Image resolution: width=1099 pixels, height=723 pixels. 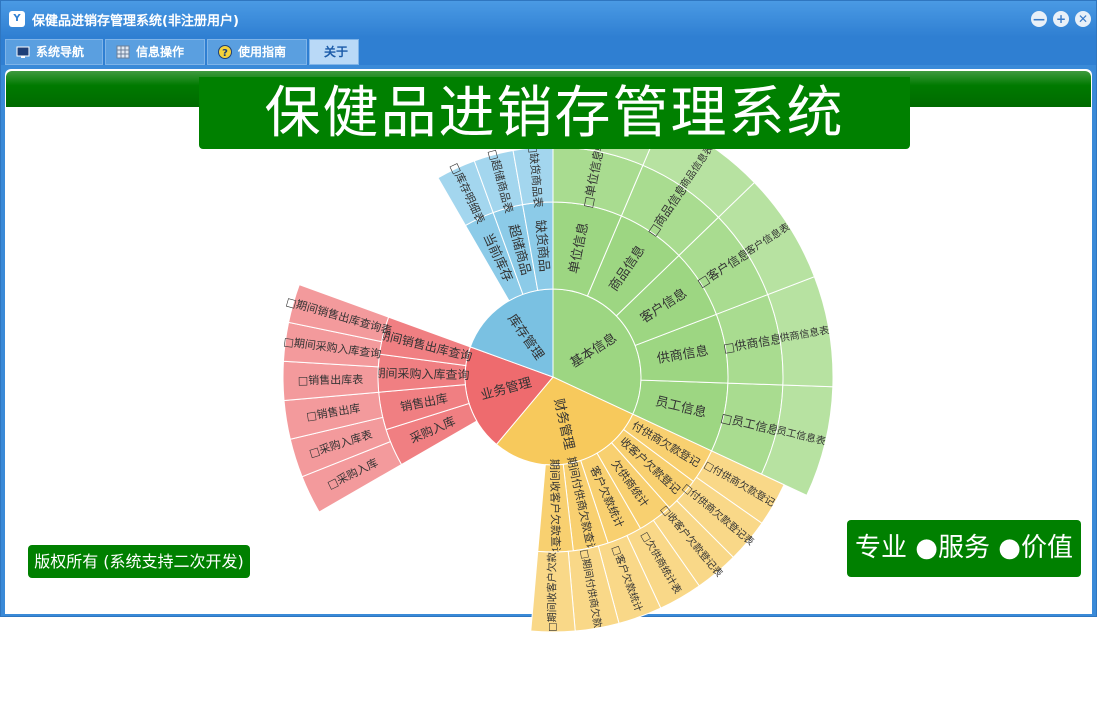 I want to click on finance-ring2-item-label: 期间收客户欠款查询, so click(x=555, y=508).